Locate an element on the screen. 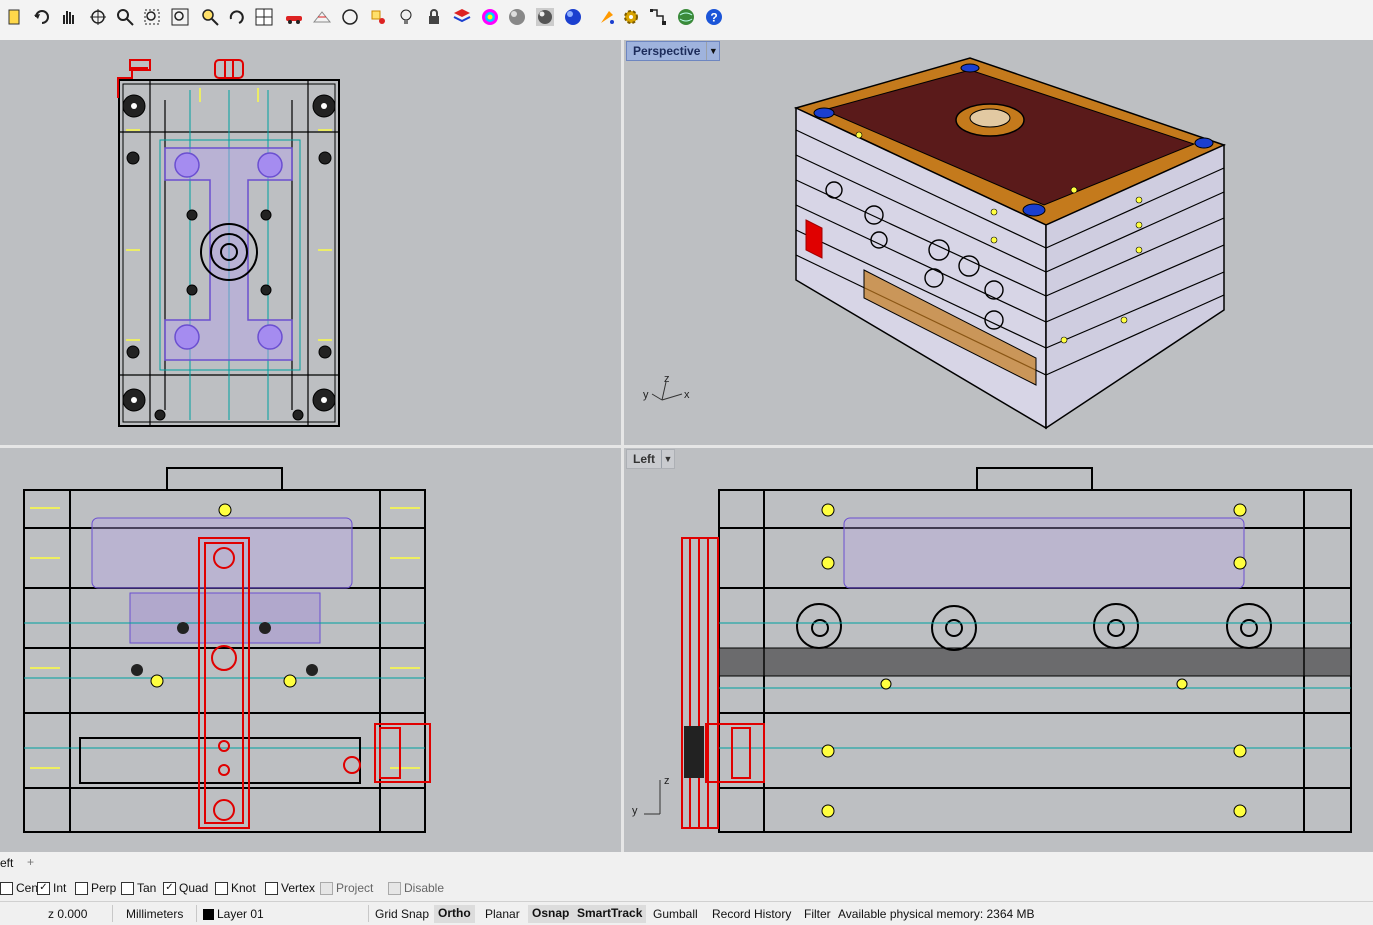 The image size is (1373, 925). osnap-vertex: Vertex is located at coordinates (290, 888).